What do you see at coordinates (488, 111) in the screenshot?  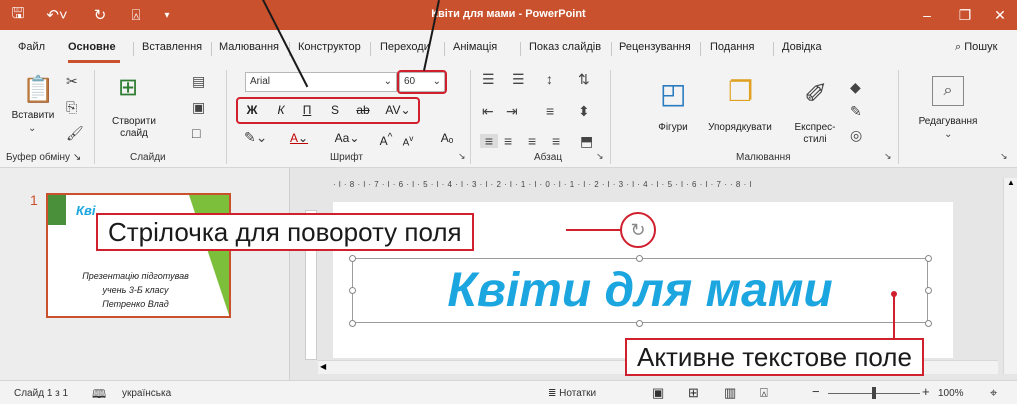 I see `decrease-indent-icon: ⇤` at bounding box center [488, 111].